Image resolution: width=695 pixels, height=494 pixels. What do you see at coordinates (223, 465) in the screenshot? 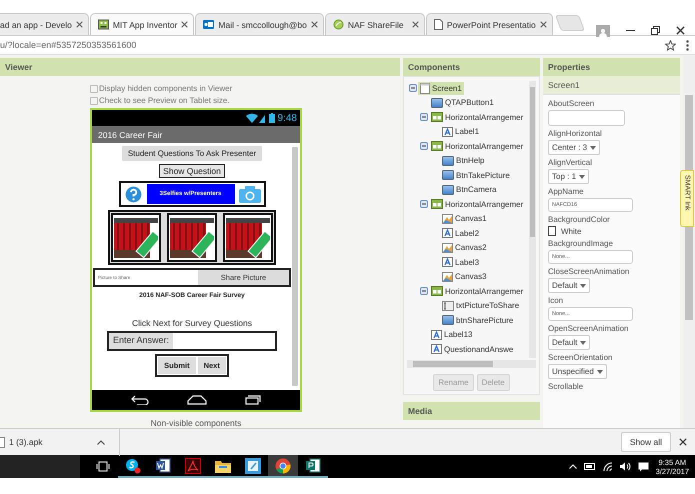
I see `folder-icon` at bounding box center [223, 465].